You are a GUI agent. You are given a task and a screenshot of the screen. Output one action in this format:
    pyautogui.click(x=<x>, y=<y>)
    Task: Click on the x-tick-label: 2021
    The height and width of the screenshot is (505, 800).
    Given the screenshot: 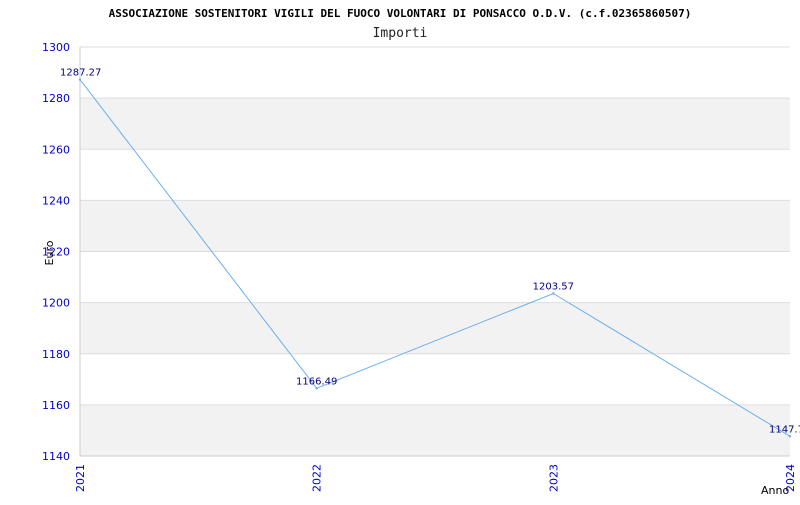 What is the action you would take?
    pyautogui.click(x=80, y=478)
    